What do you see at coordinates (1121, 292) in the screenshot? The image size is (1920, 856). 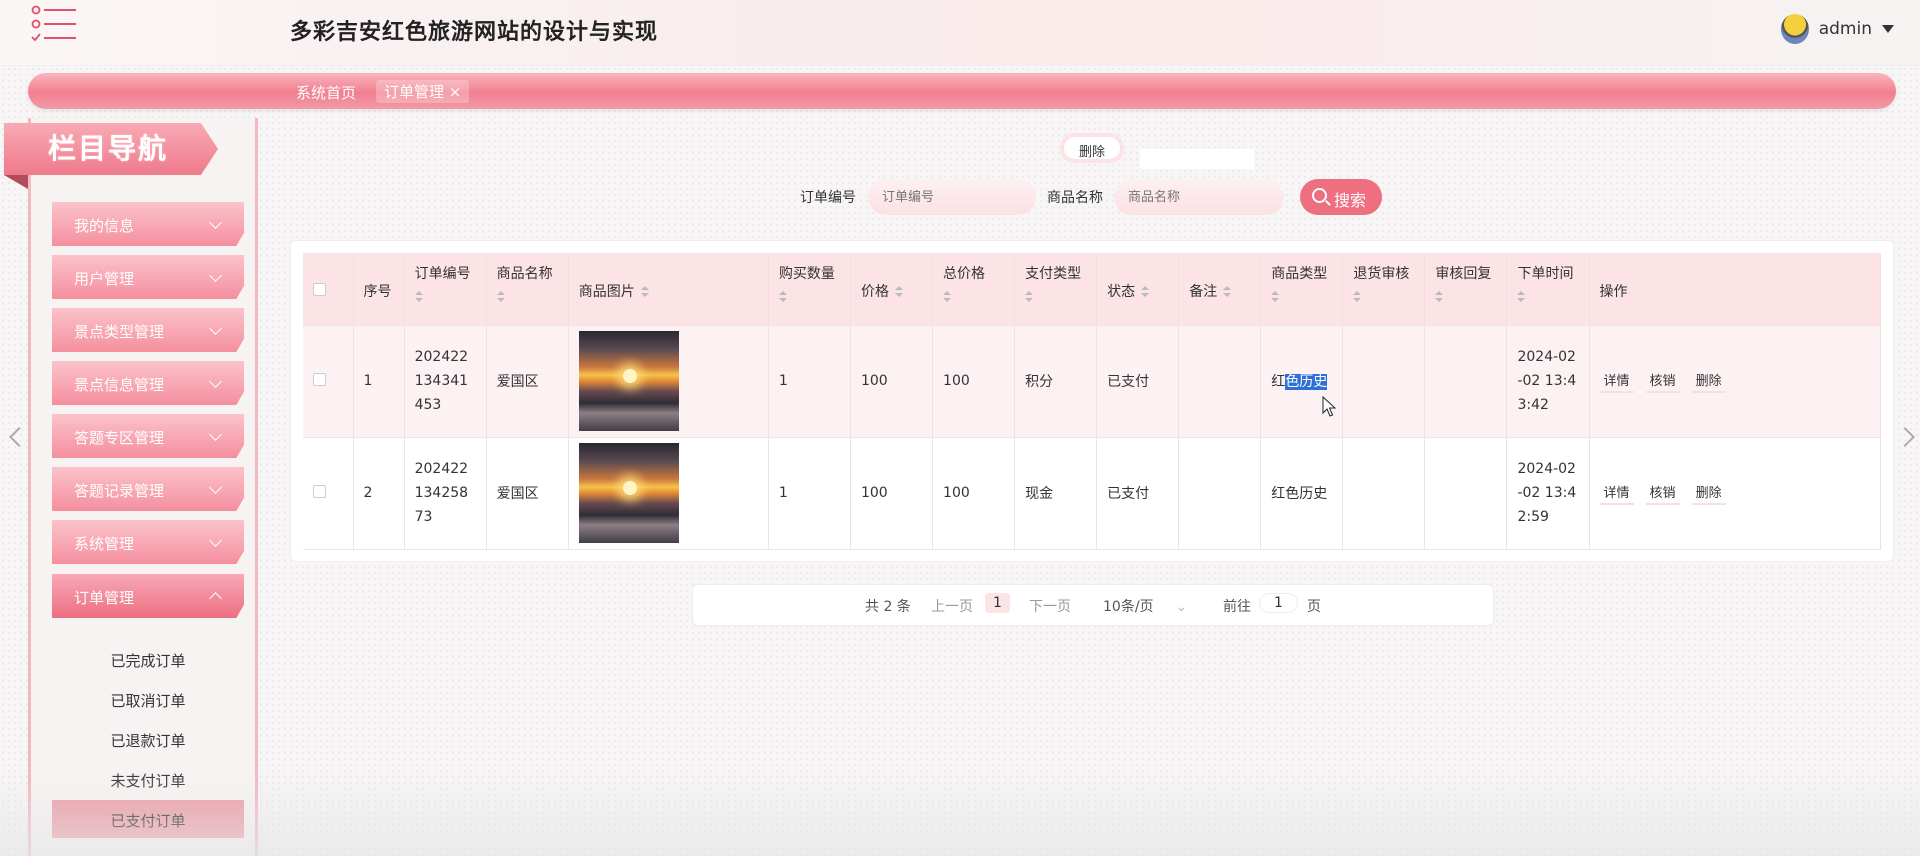 I see `header-label: 状态` at bounding box center [1121, 292].